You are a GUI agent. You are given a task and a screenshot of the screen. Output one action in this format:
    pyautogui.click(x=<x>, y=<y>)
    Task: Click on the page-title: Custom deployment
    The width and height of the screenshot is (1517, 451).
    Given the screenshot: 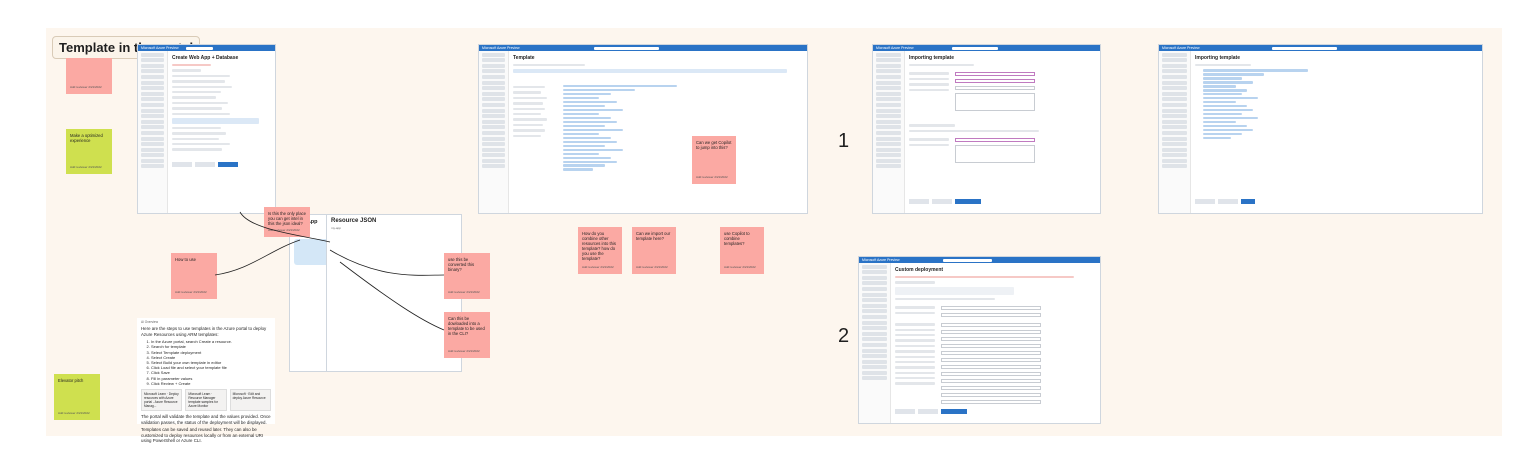 What is the action you would take?
    pyautogui.click(x=919, y=270)
    